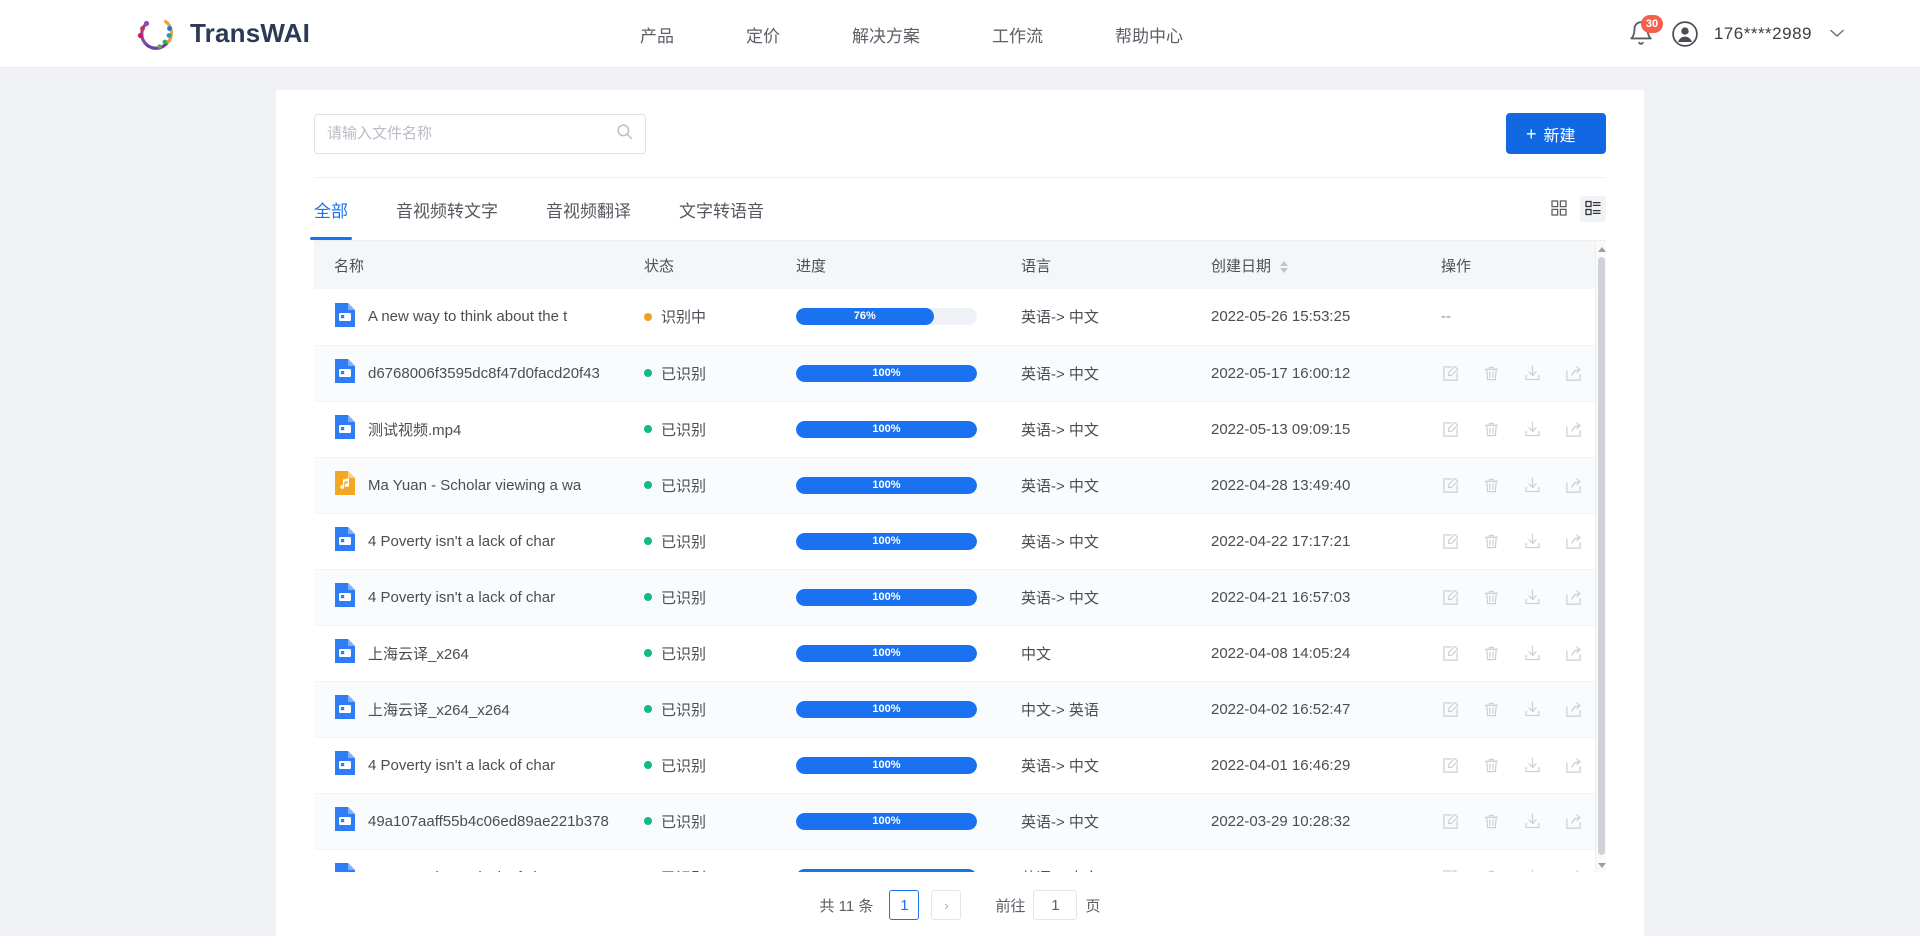 The image size is (1920, 936). I want to click on scrollbar-thumb, so click(1601, 556).